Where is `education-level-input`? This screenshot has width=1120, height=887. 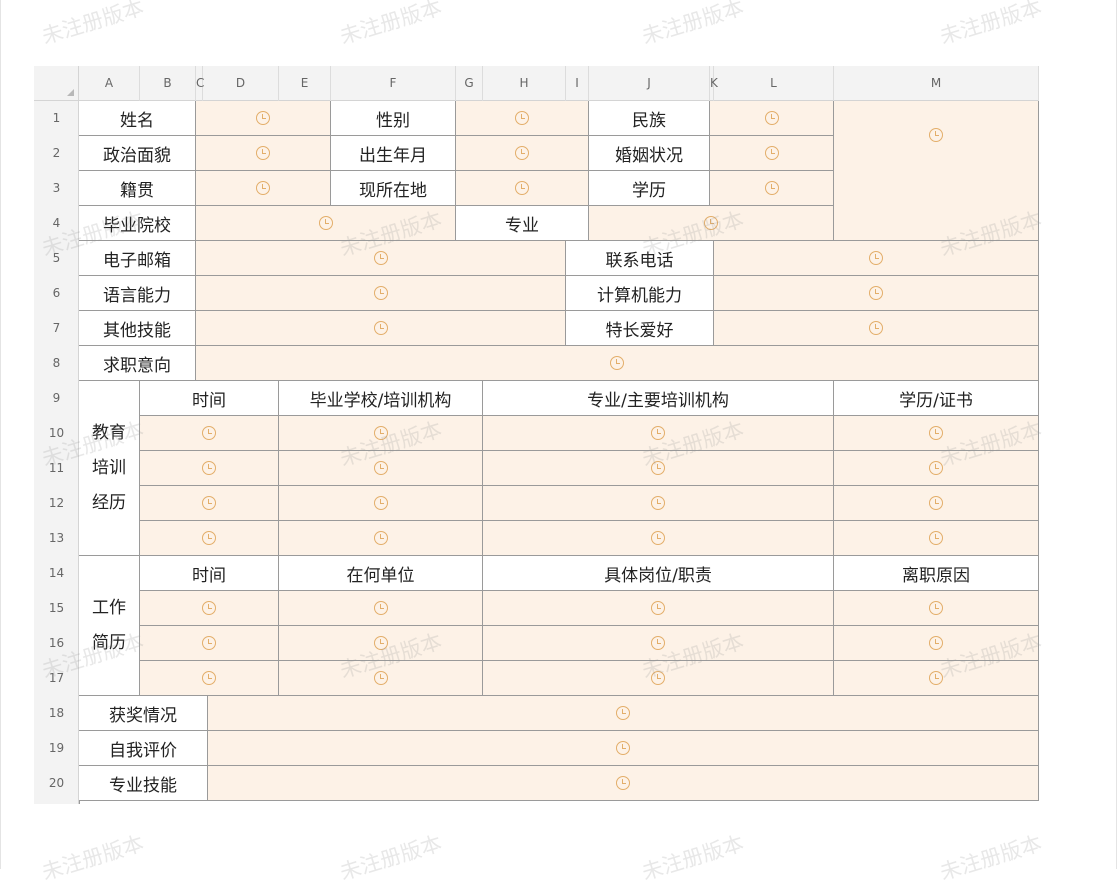
education-level-input is located at coordinates (772, 188).